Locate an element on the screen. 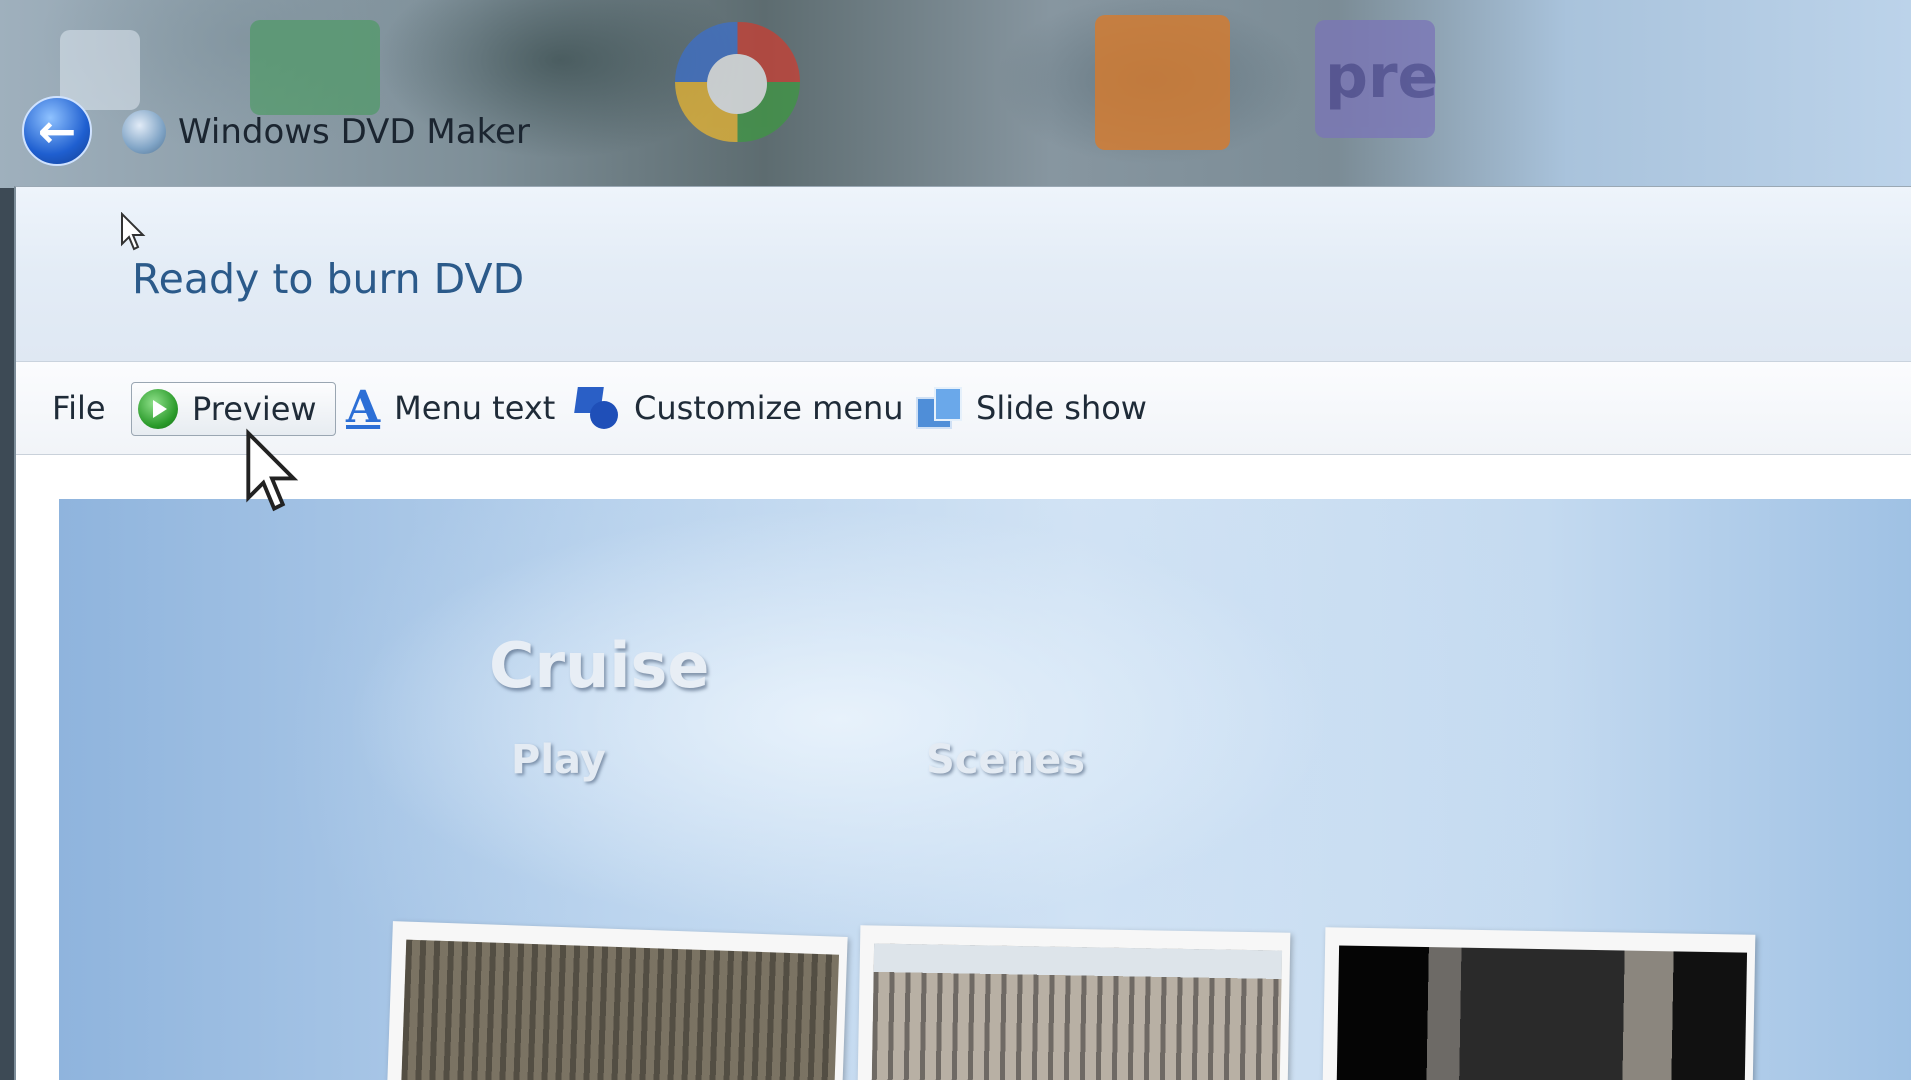 The width and height of the screenshot is (1911, 1080). dvd-play-link: Play is located at coordinates (558, 760).